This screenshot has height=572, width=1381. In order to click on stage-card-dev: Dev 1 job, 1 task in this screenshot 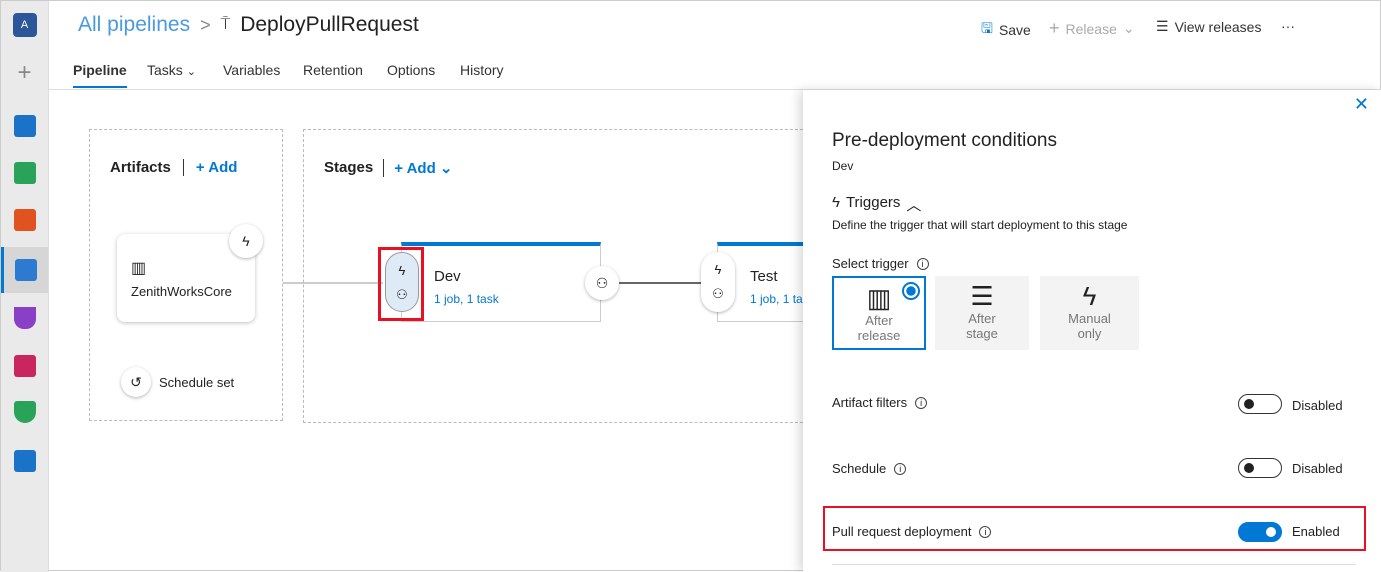, I will do `click(501, 282)`.